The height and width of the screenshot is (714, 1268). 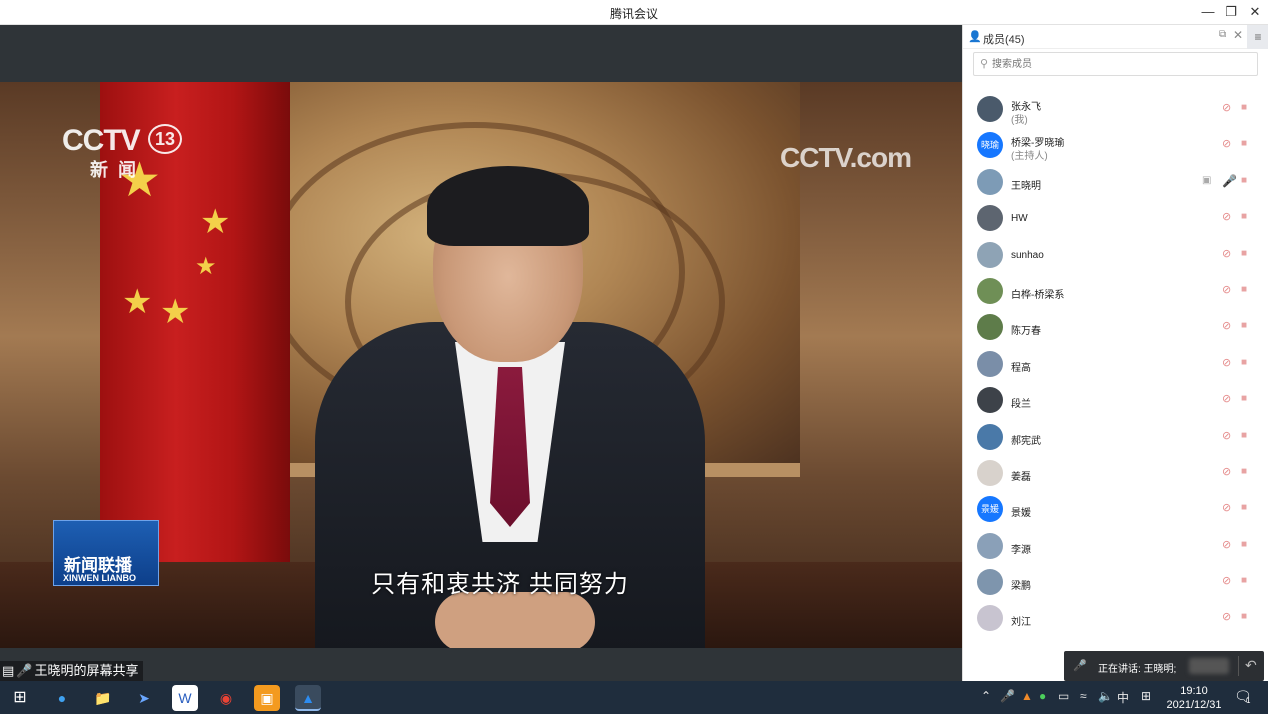 What do you see at coordinates (1115, 472) in the screenshot?
I see `member-row: 姜磊 ⊘ ■` at bounding box center [1115, 472].